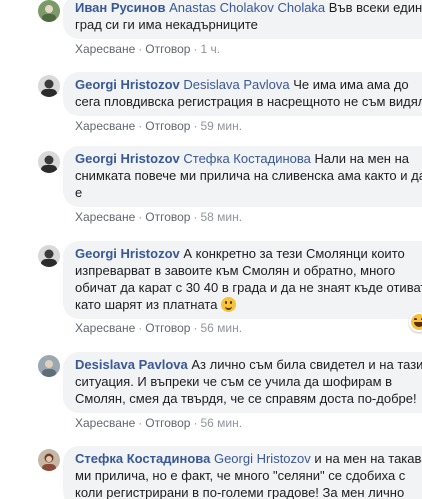  I want to click on comment-timestamp: 58 мин., so click(221, 217).